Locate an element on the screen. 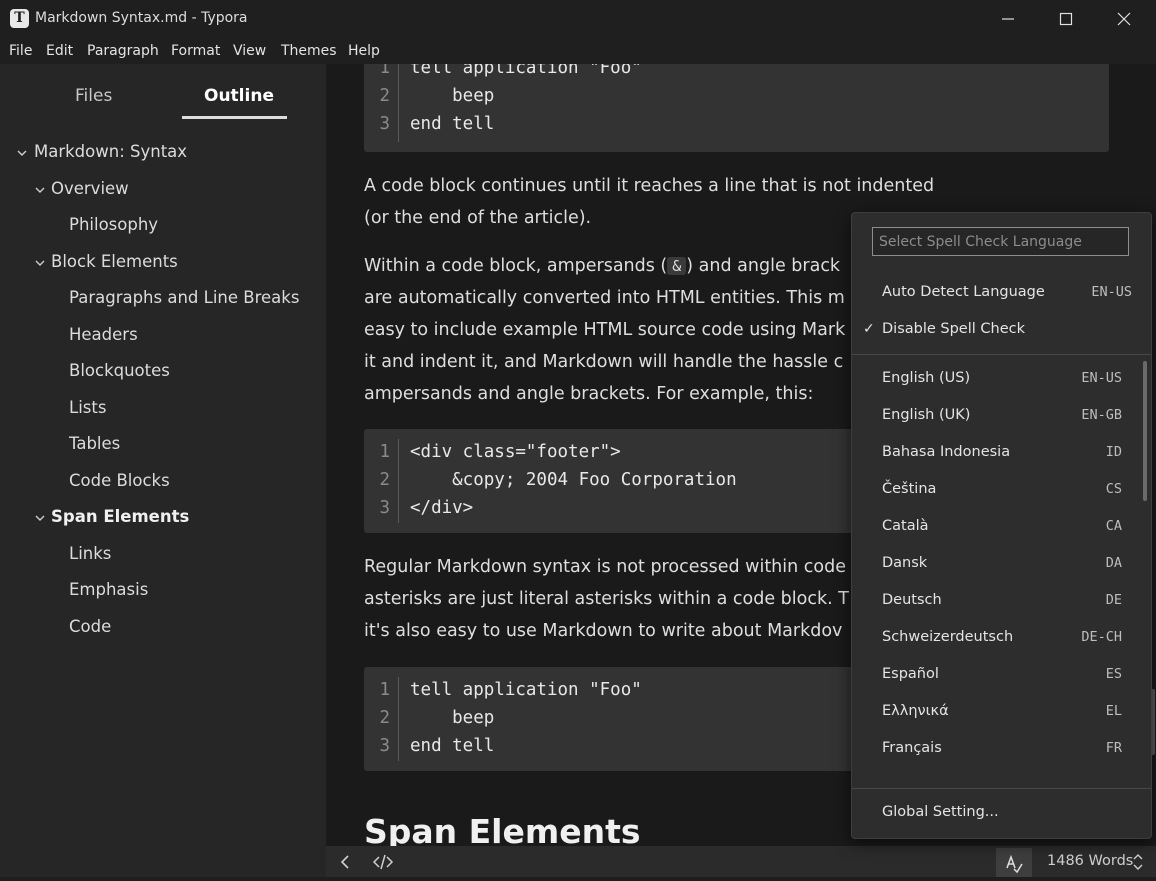 The width and height of the screenshot is (1156, 881). menu-themes: Themes is located at coordinates (309, 51).